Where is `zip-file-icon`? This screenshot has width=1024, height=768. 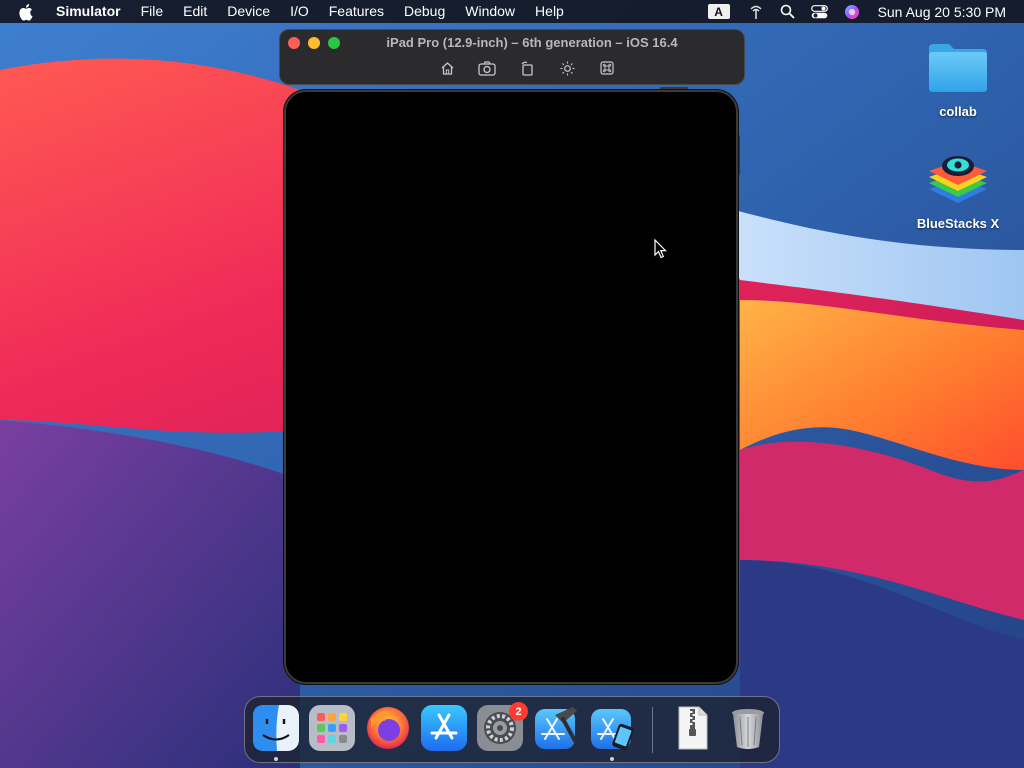
zip-file-icon is located at coordinates (693, 728).